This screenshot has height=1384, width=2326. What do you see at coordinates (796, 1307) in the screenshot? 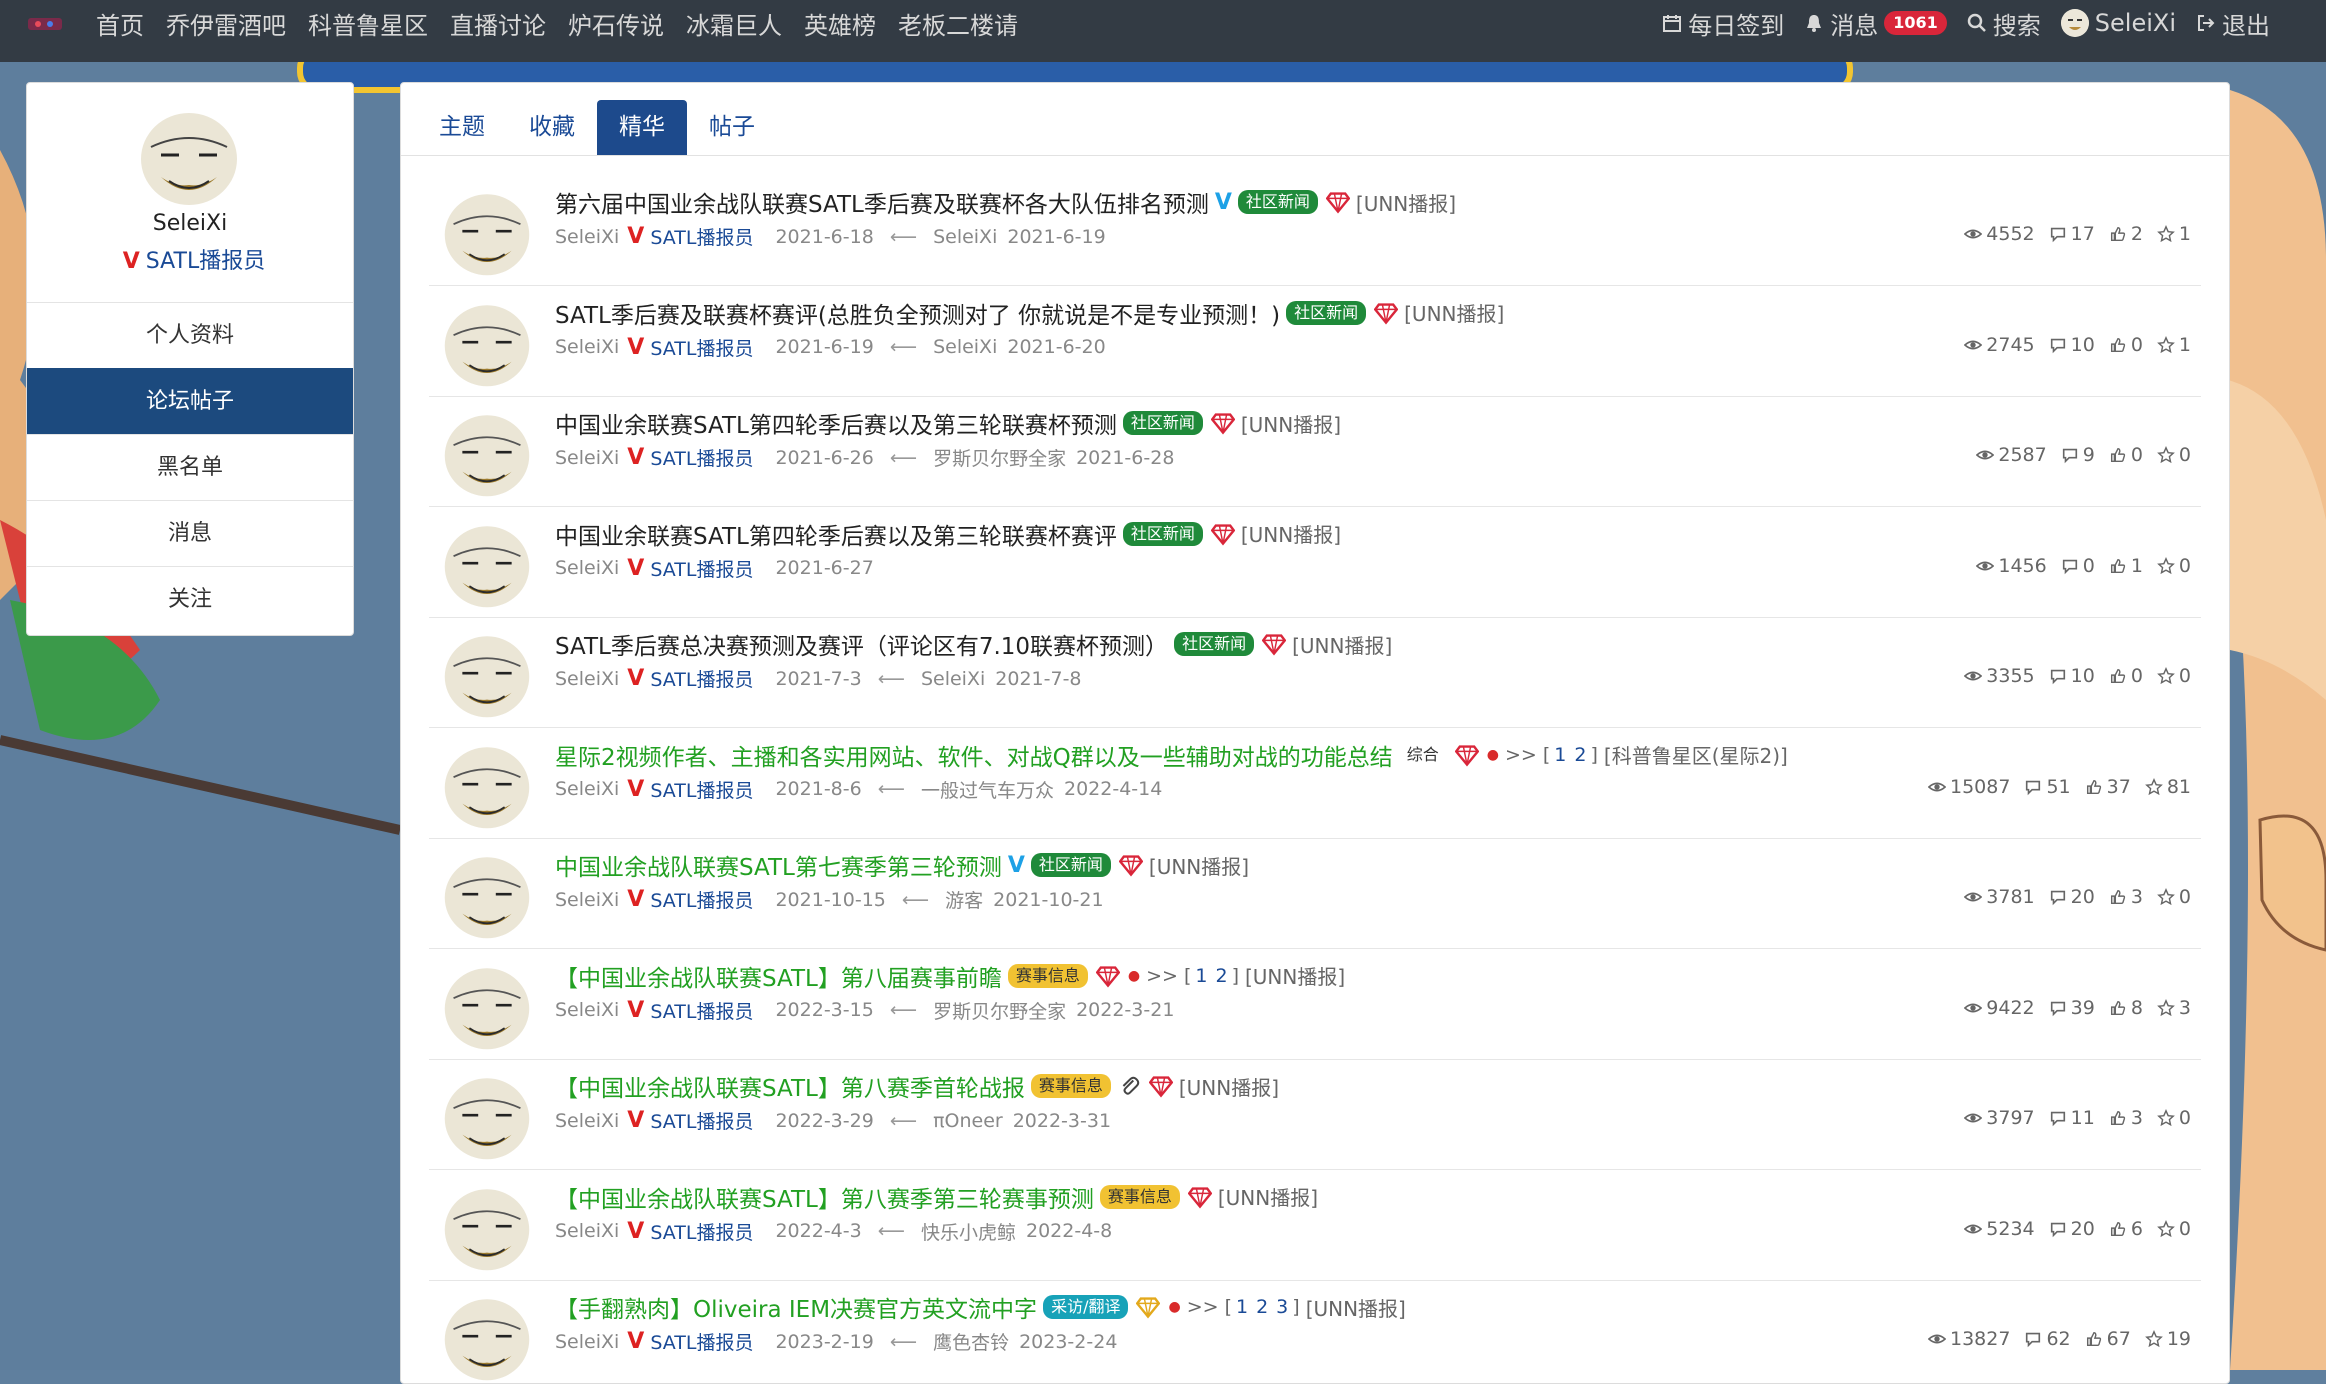
I see `thread-title-link: 【手翻熟肉】Oliveira IEM决赛官方英文流中字` at bounding box center [796, 1307].